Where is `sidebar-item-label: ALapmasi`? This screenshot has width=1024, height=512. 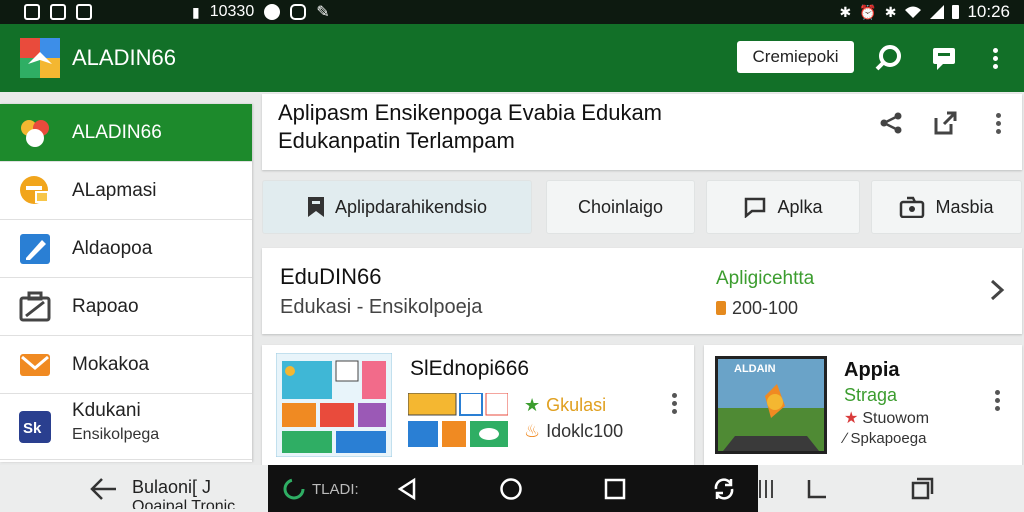 sidebar-item-label: ALapmasi is located at coordinates (114, 190).